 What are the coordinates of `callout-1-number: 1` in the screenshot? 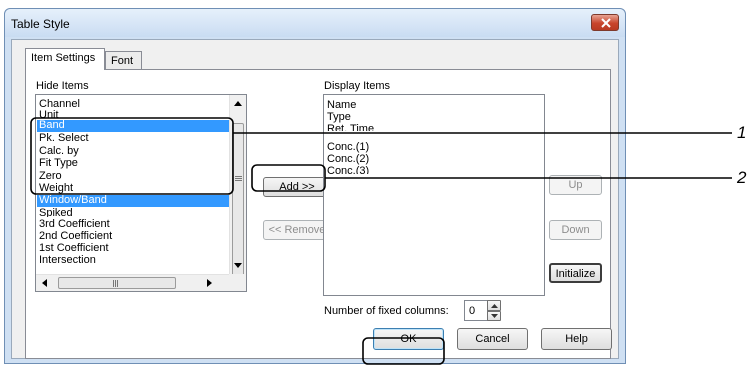 It's located at (742, 132).